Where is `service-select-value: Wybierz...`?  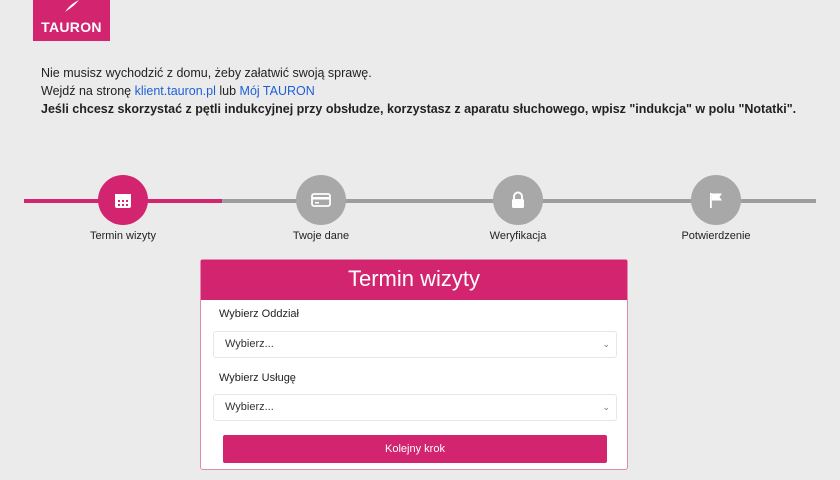
service-select-value: Wybierz... is located at coordinates (249, 407).